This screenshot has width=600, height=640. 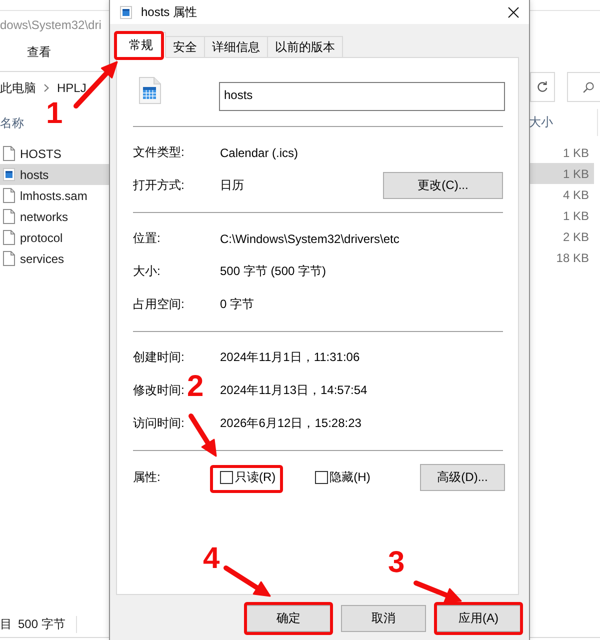 I want to click on property-label: 大小:, so click(x=146, y=271).